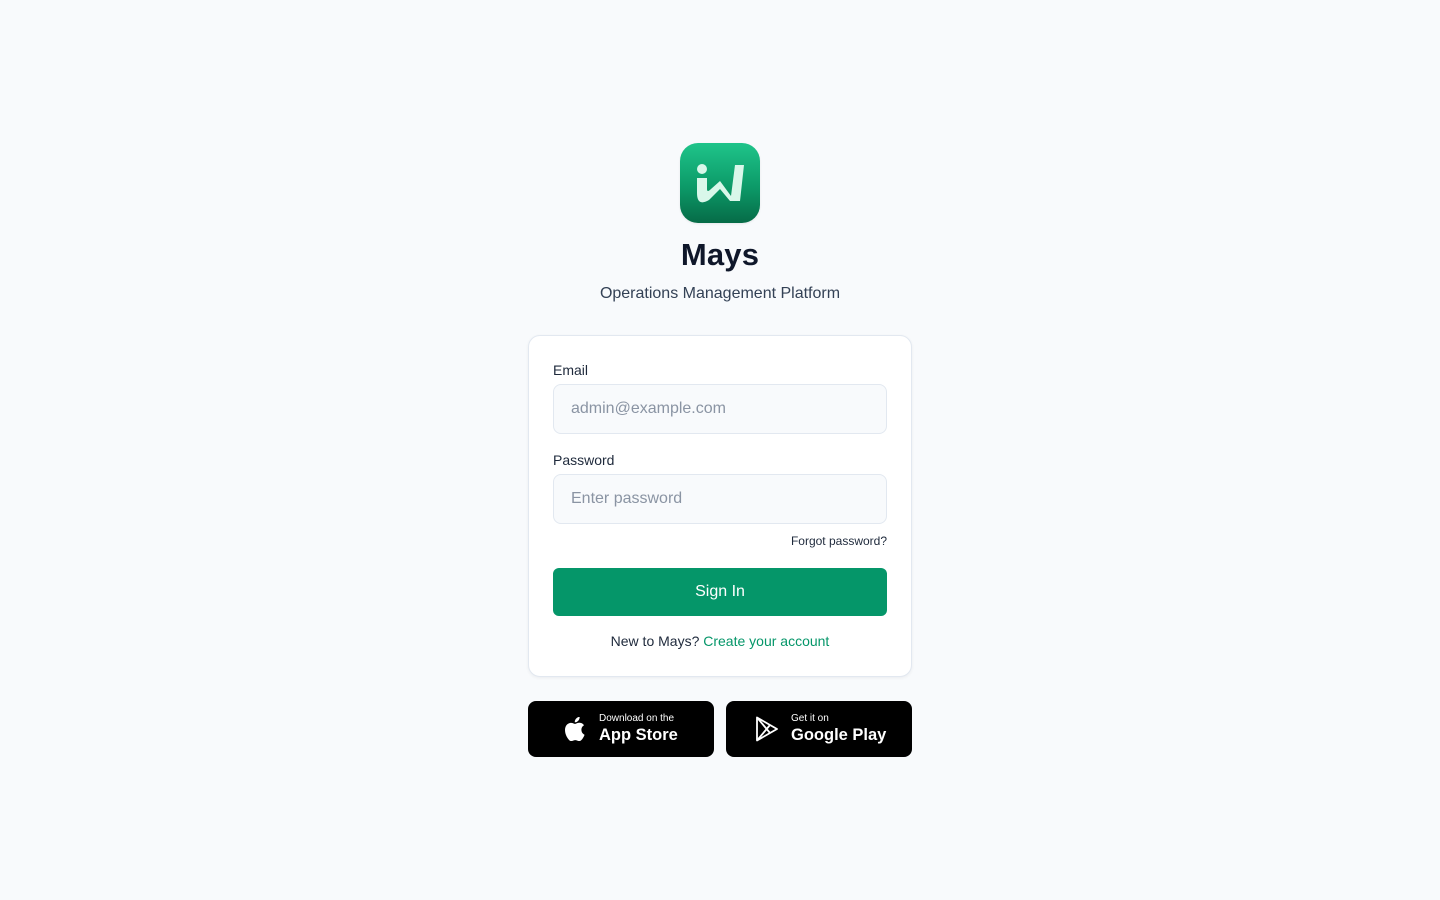 Image resolution: width=1440 pixels, height=900 pixels. Describe the element at coordinates (720, 409) in the screenshot. I see `email-field` at that location.